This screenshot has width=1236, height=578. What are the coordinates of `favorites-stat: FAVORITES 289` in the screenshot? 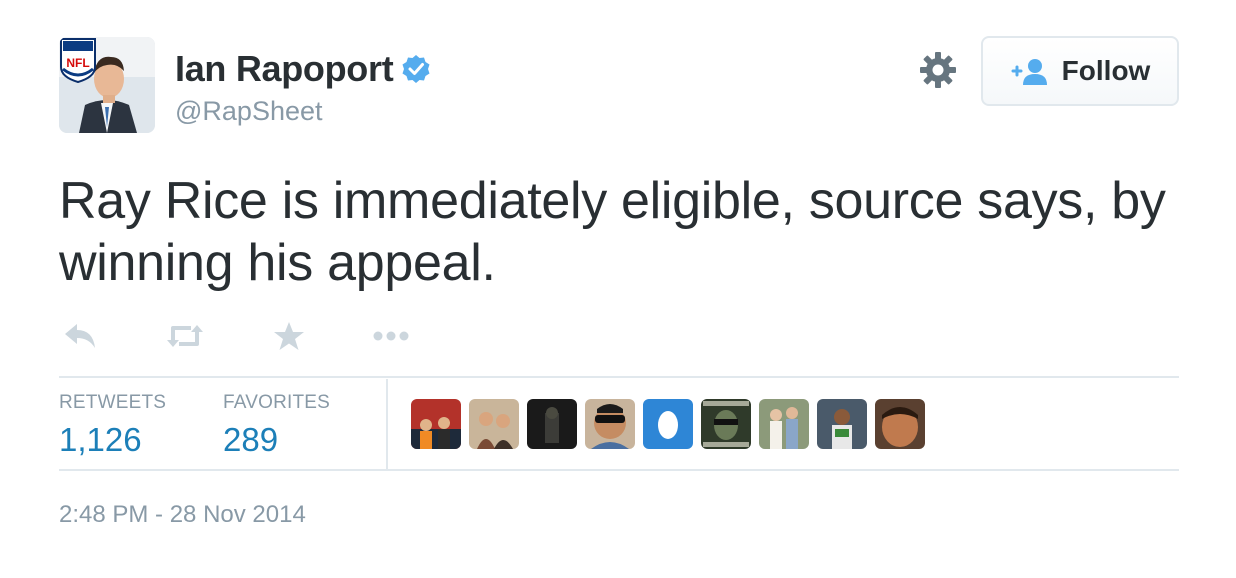 It's located at (276, 426).